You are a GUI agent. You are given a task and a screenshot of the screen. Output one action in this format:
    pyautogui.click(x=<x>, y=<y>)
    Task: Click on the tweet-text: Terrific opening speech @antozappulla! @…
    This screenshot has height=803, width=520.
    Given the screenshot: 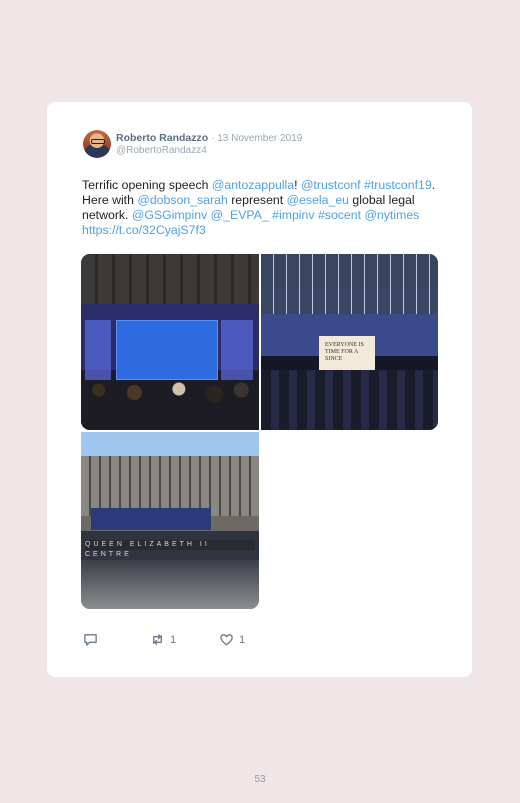 What is the action you would take?
    pyautogui.click(x=262, y=208)
    